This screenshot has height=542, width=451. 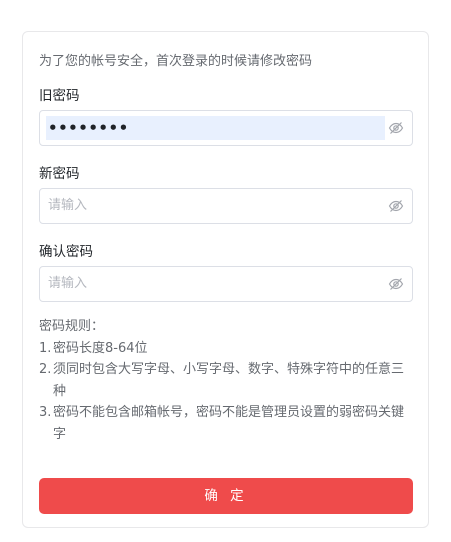 What do you see at coordinates (59, 96) in the screenshot?
I see `old-password-label: 旧密码` at bounding box center [59, 96].